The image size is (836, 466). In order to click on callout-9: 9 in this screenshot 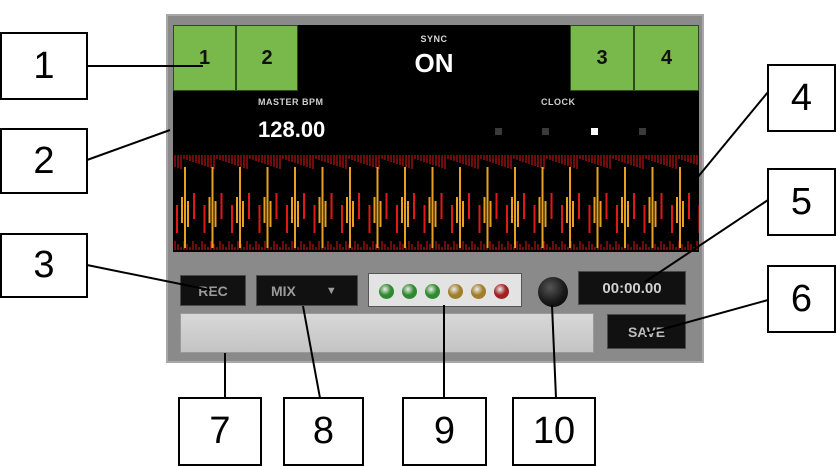, I will do `click(444, 431)`.